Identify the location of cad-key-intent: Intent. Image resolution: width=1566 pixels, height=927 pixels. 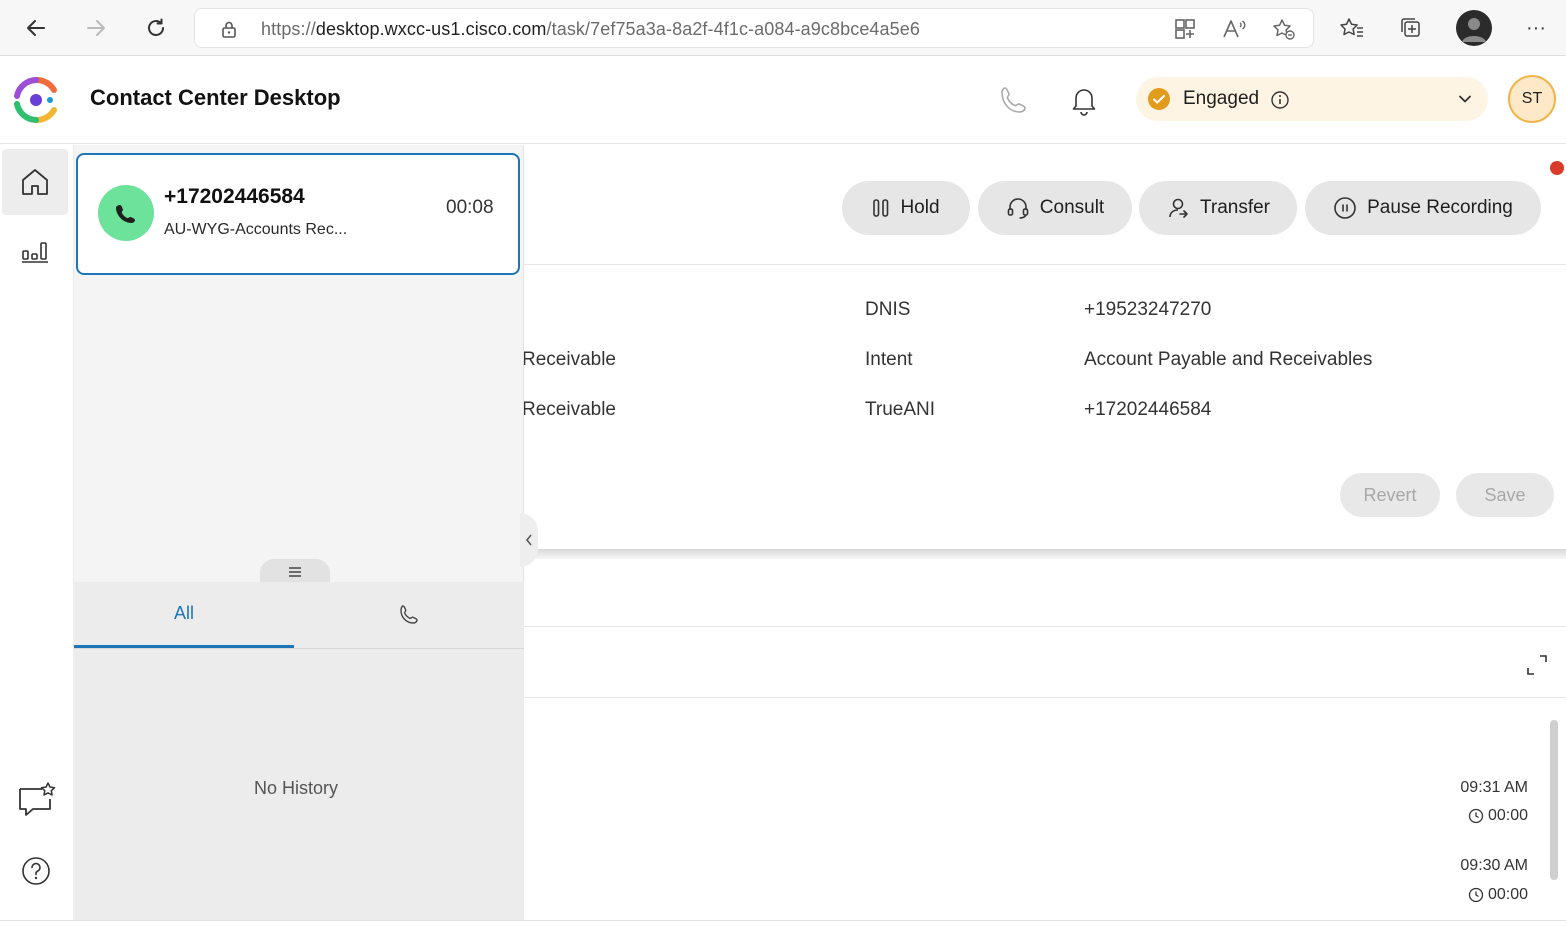
(889, 359).